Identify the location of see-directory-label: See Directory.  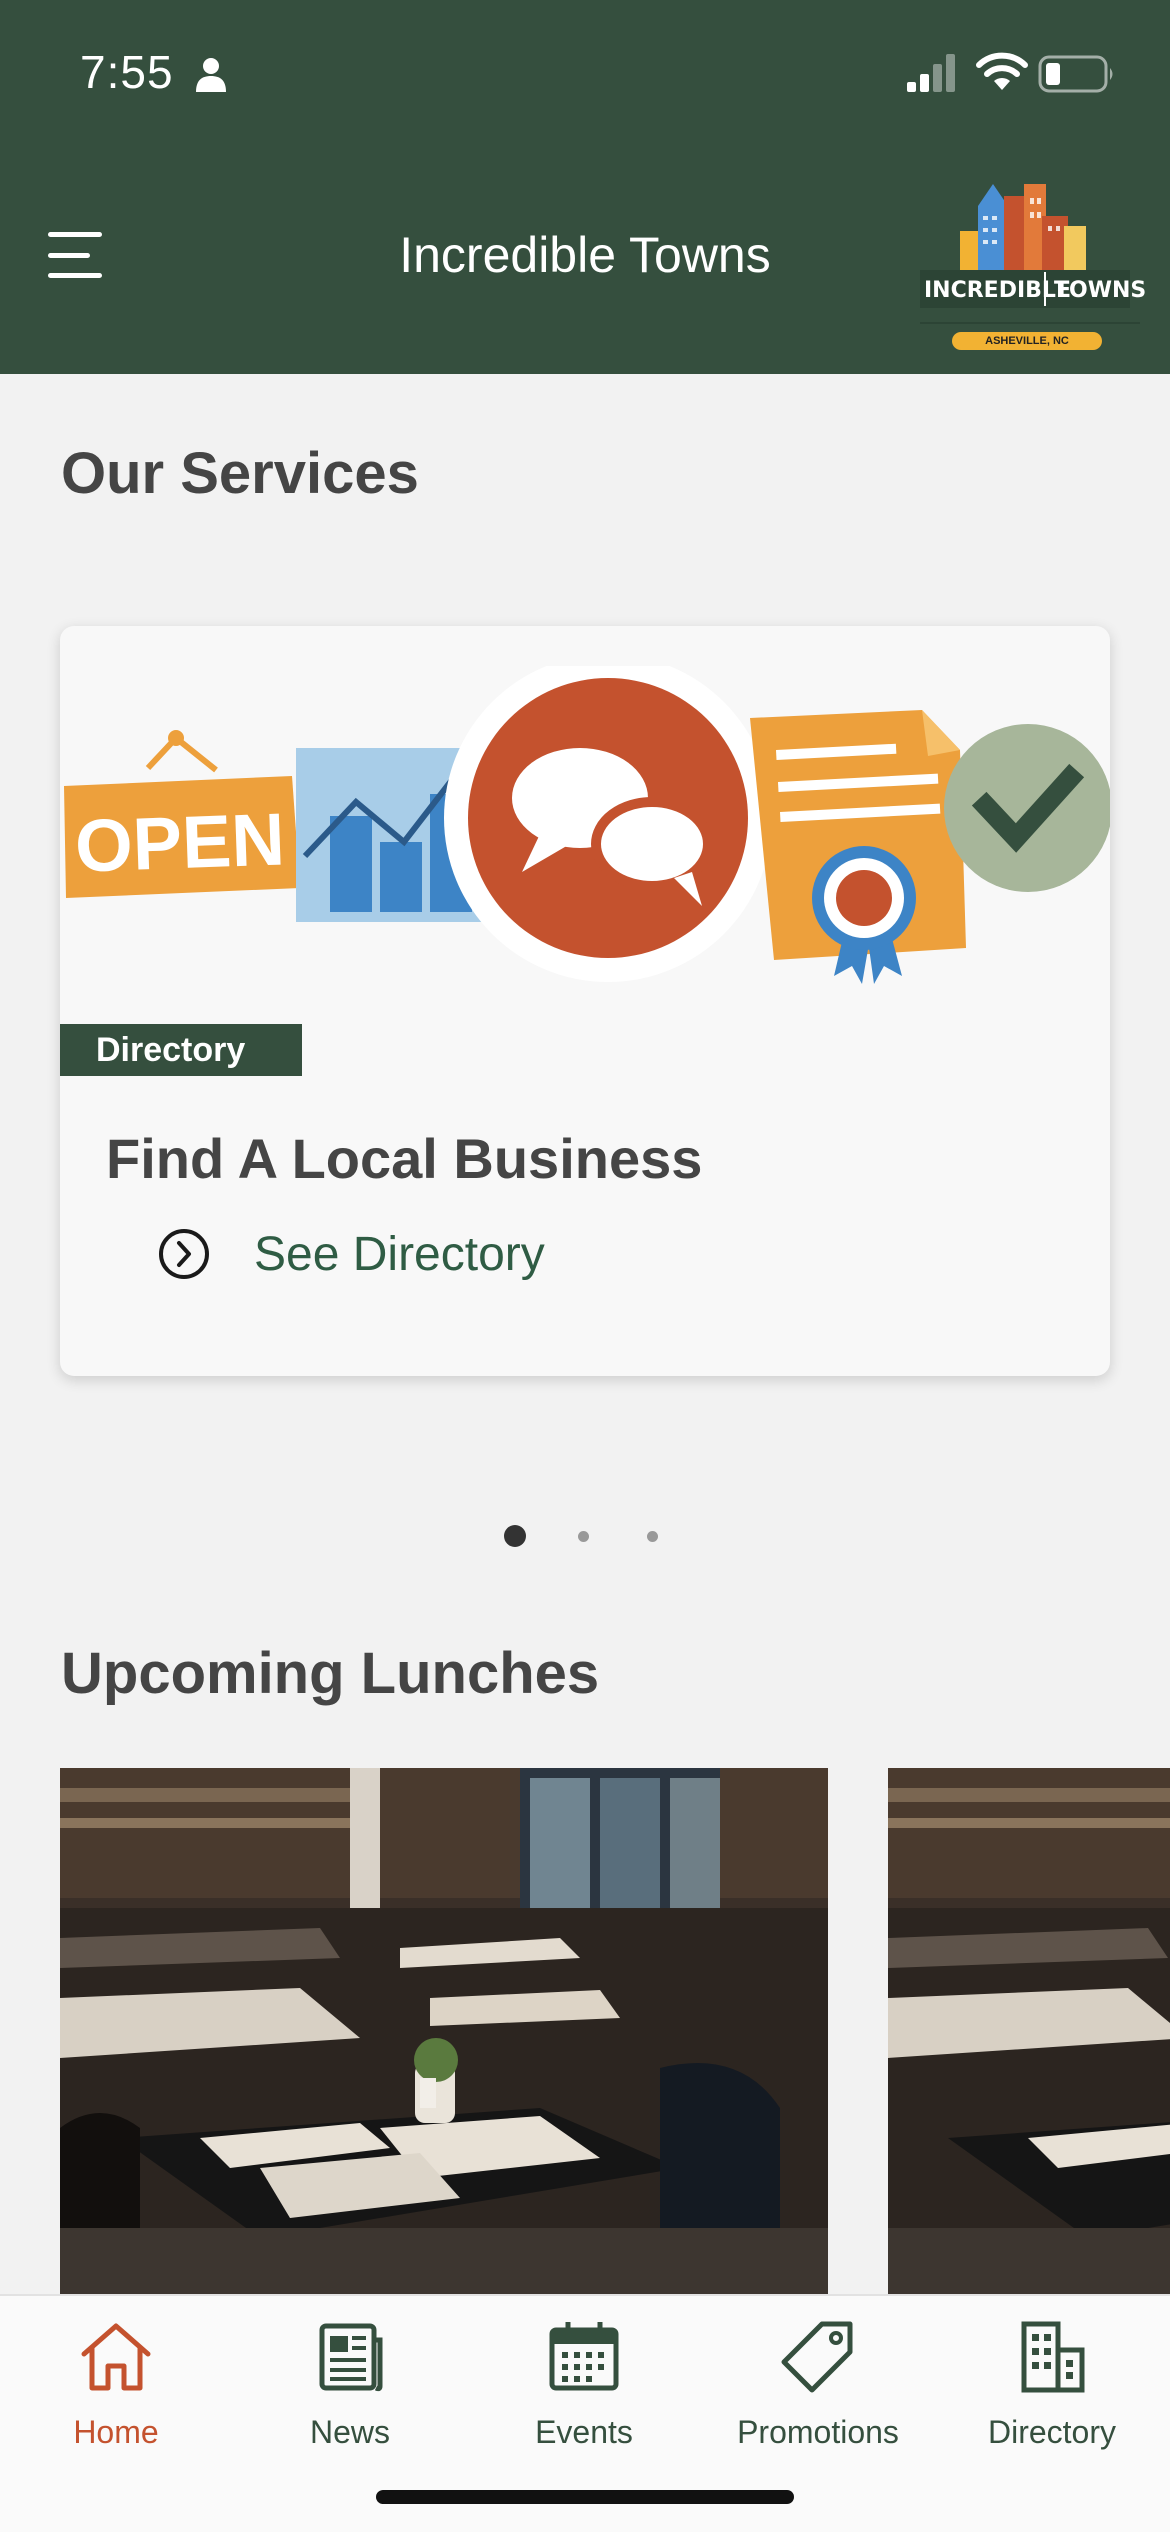
(399, 1254).